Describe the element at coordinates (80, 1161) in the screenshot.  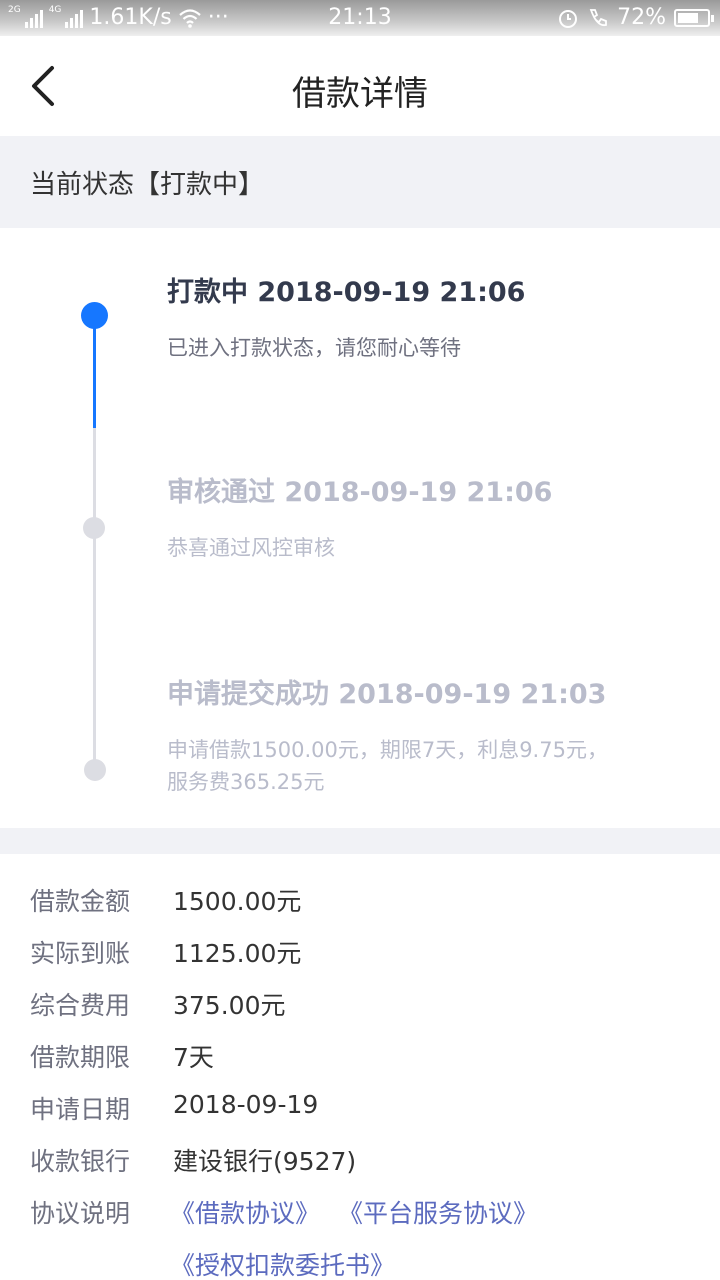
I see `detail-label: 收款银行` at that location.